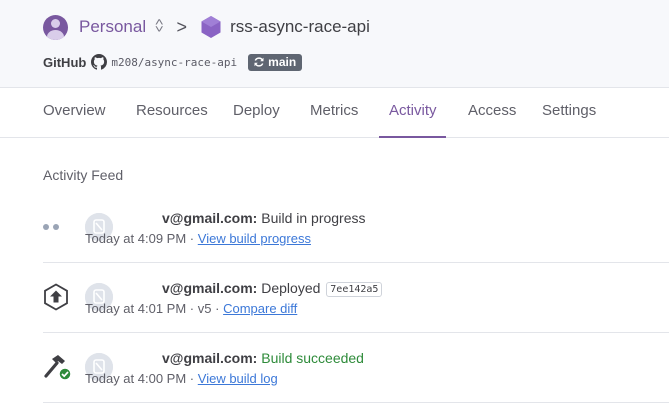 This screenshot has height=416, width=669. I want to click on branch-name: main, so click(282, 62).